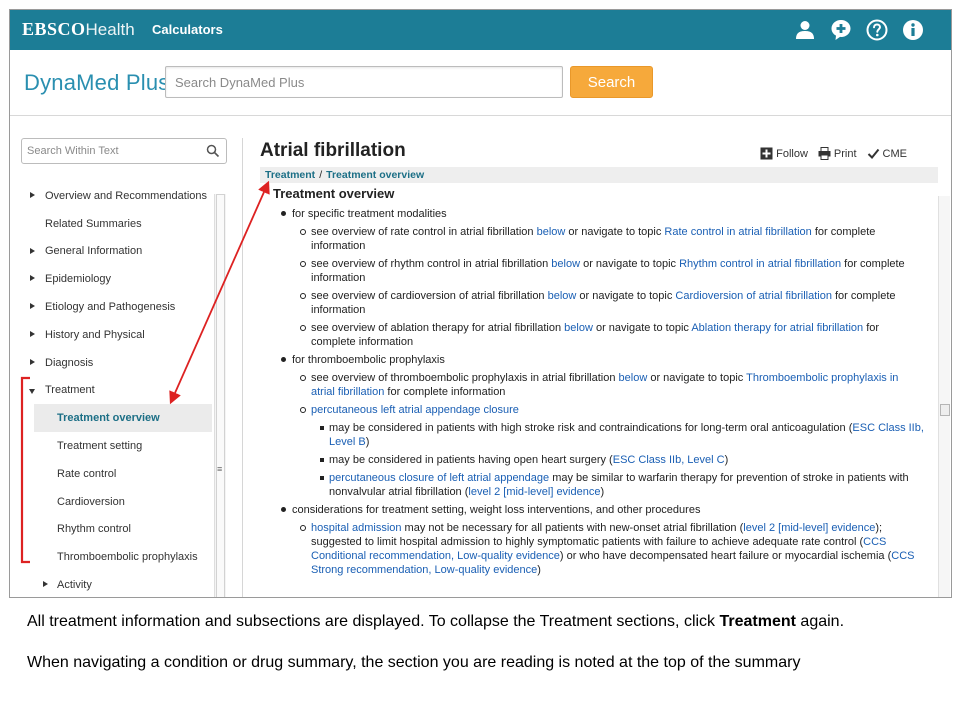 This screenshot has width=960, height=720. What do you see at coordinates (753, 296) in the screenshot?
I see `topic-link-cardioversion: Cardioversion of atrial fibrillation` at bounding box center [753, 296].